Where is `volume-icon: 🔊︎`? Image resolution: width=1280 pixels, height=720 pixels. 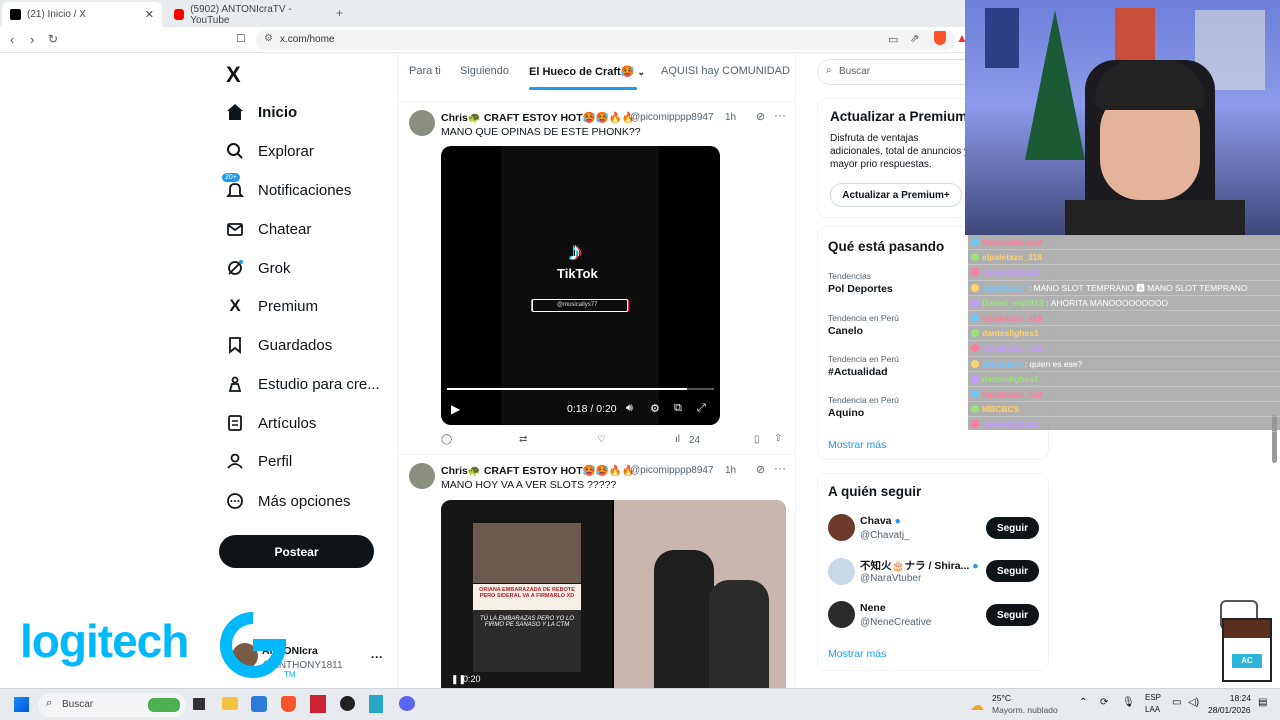 volume-icon: 🔊︎ is located at coordinates (629, 408).